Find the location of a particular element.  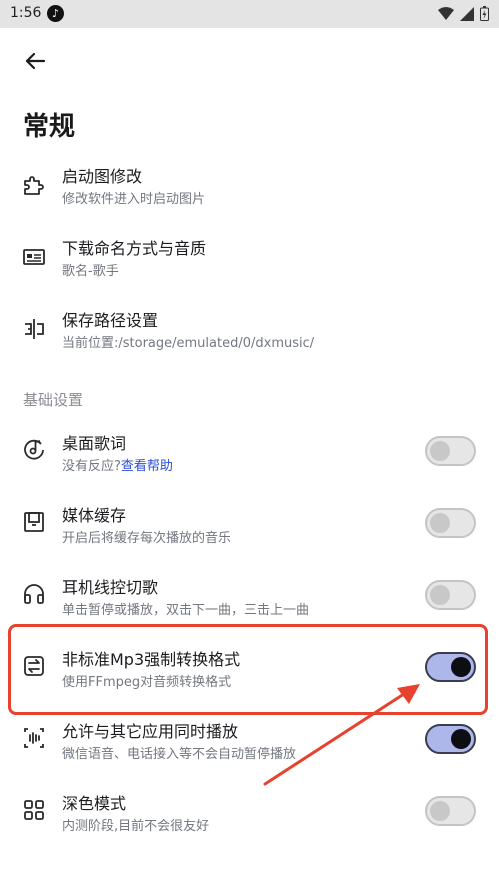

arrow-back-icon is located at coordinates (35, 61).